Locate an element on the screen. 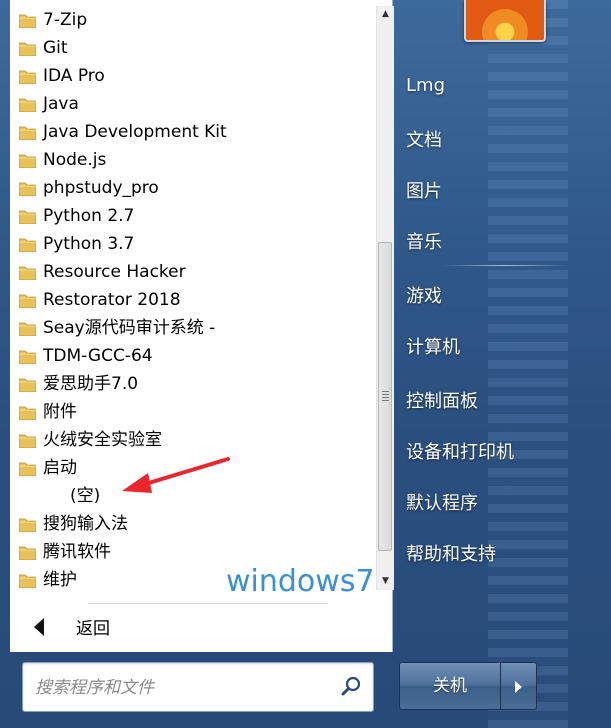 Image resolution: width=611 pixels, height=728 pixels. program-label: phpstudy_pro is located at coordinates (101, 188).